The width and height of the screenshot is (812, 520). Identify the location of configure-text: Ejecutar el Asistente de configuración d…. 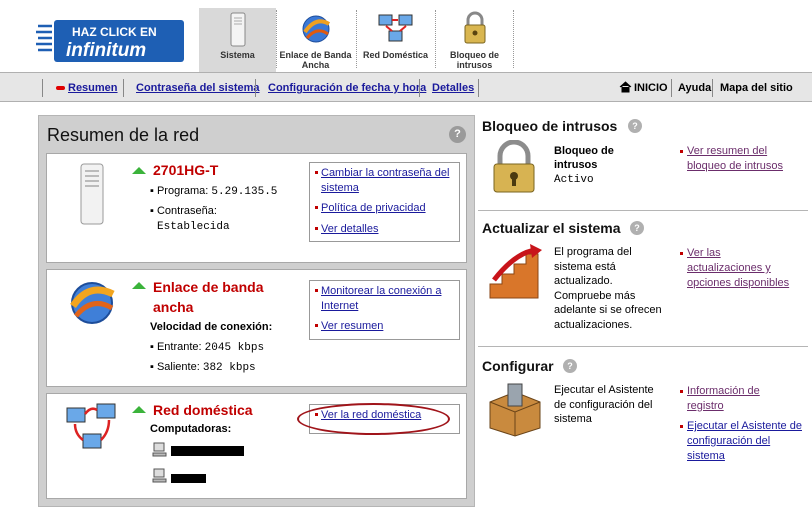
(604, 404).